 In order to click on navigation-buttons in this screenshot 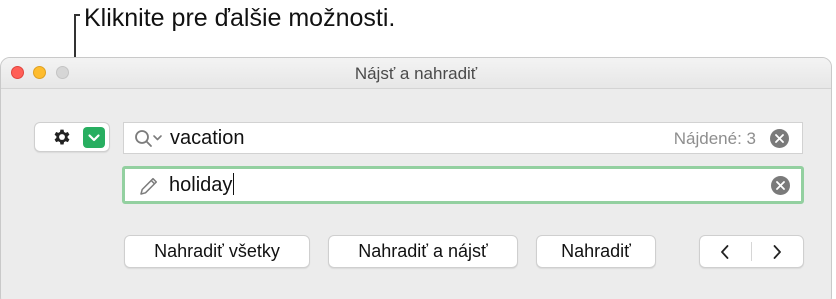, I will do `click(751, 251)`.